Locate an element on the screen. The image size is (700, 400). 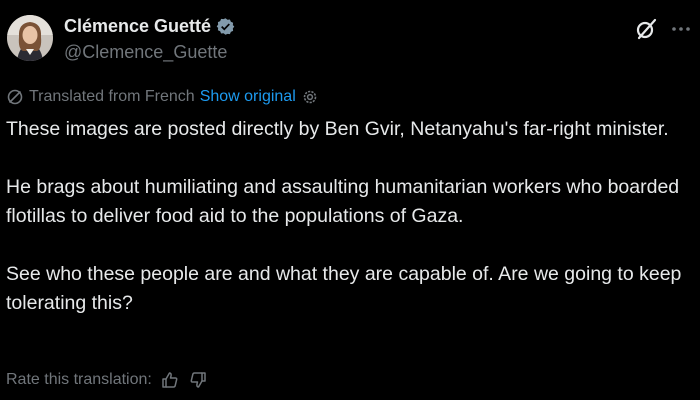
gear-icon is located at coordinates (310, 97).